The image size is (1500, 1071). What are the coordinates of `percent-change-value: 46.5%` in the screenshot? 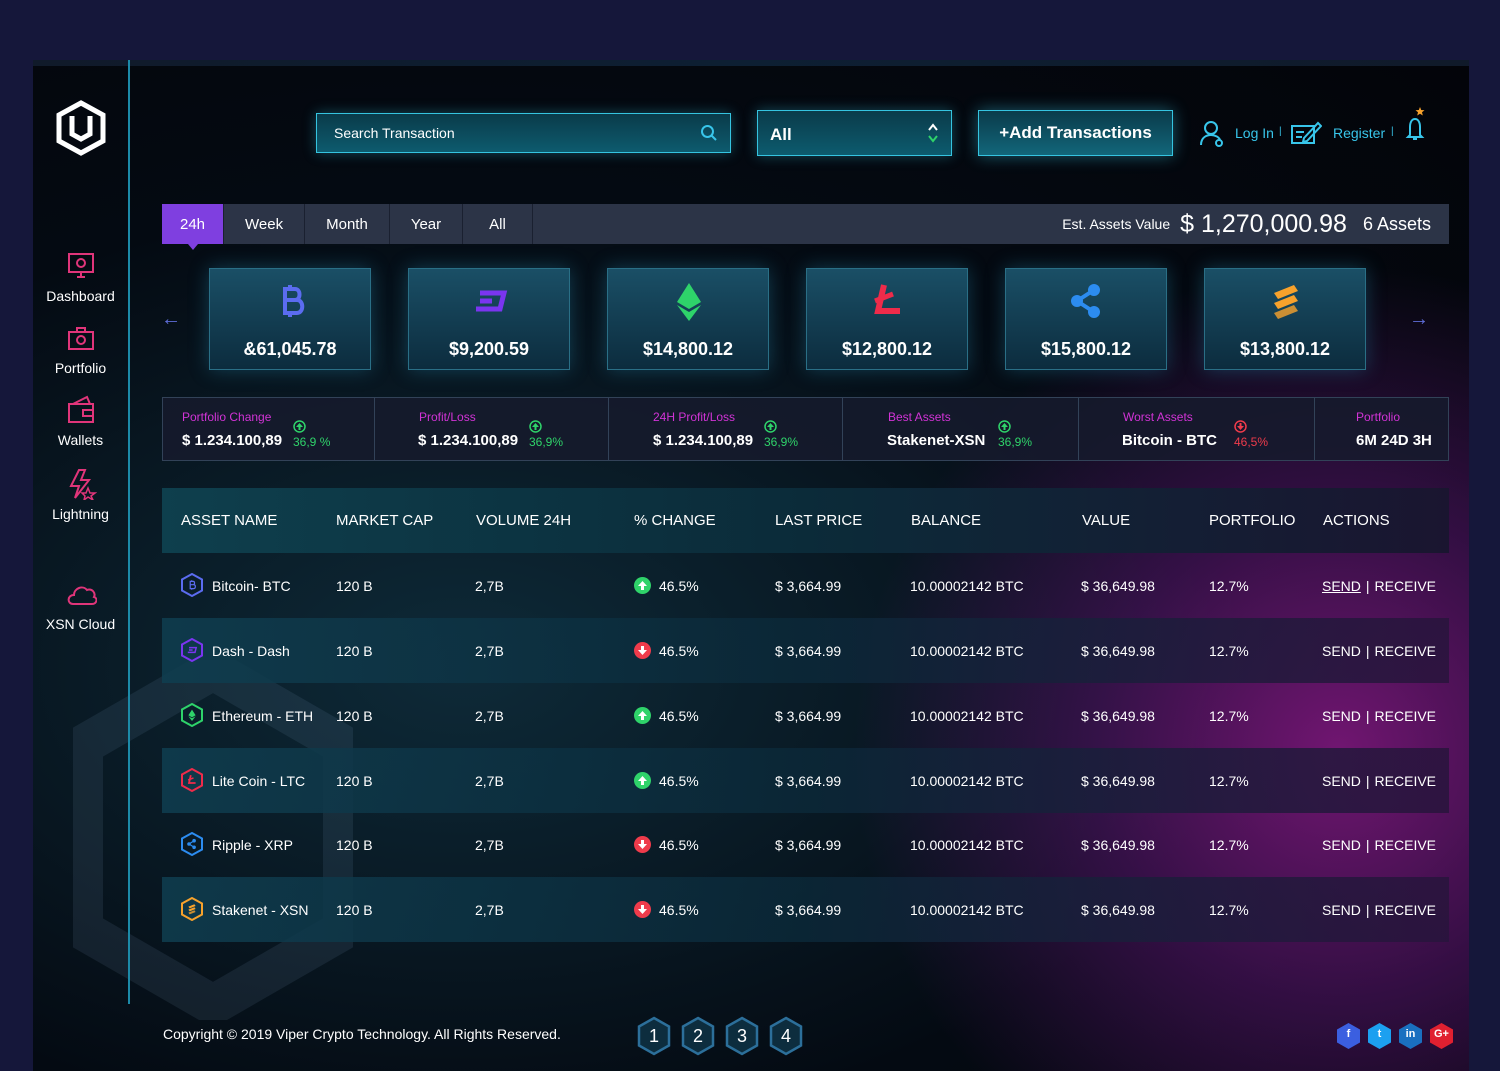 It's located at (679, 909).